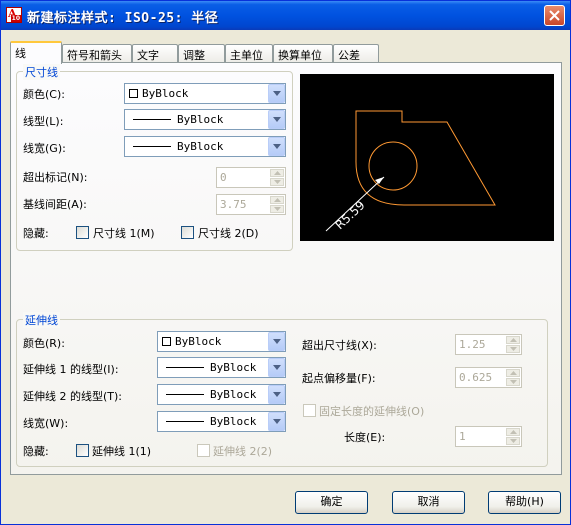  I want to click on suppress-dim-line-1-checkbox, so click(82, 232).